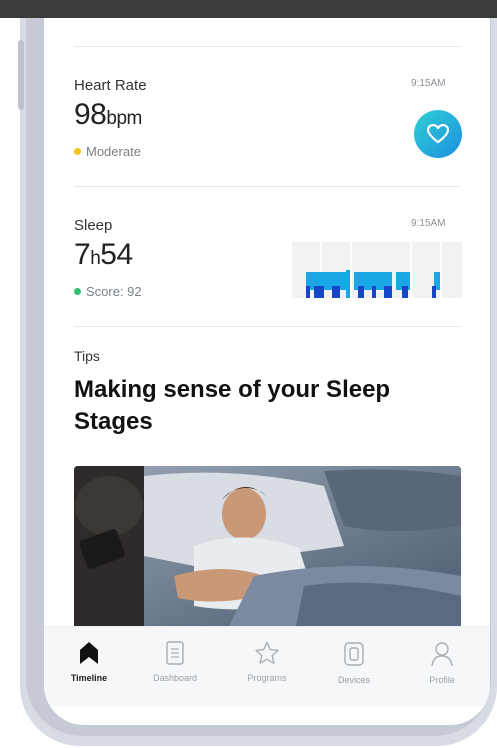  I want to click on heart-rate-status-text: Moderate, so click(113, 151).